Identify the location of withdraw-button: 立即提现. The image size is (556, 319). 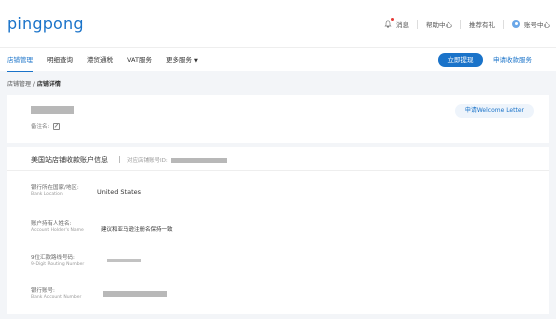
(460, 60).